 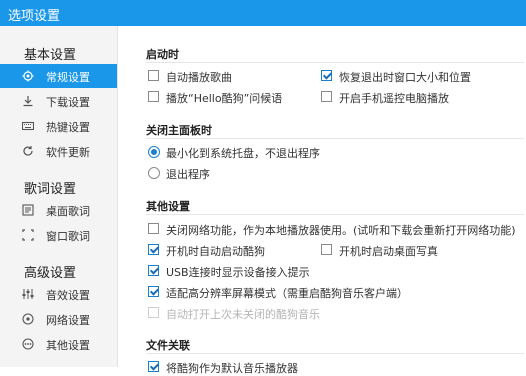 What do you see at coordinates (263, 13) in the screenshot?
I see `title-bar: 选项设置` at bounding box center [263, 13].